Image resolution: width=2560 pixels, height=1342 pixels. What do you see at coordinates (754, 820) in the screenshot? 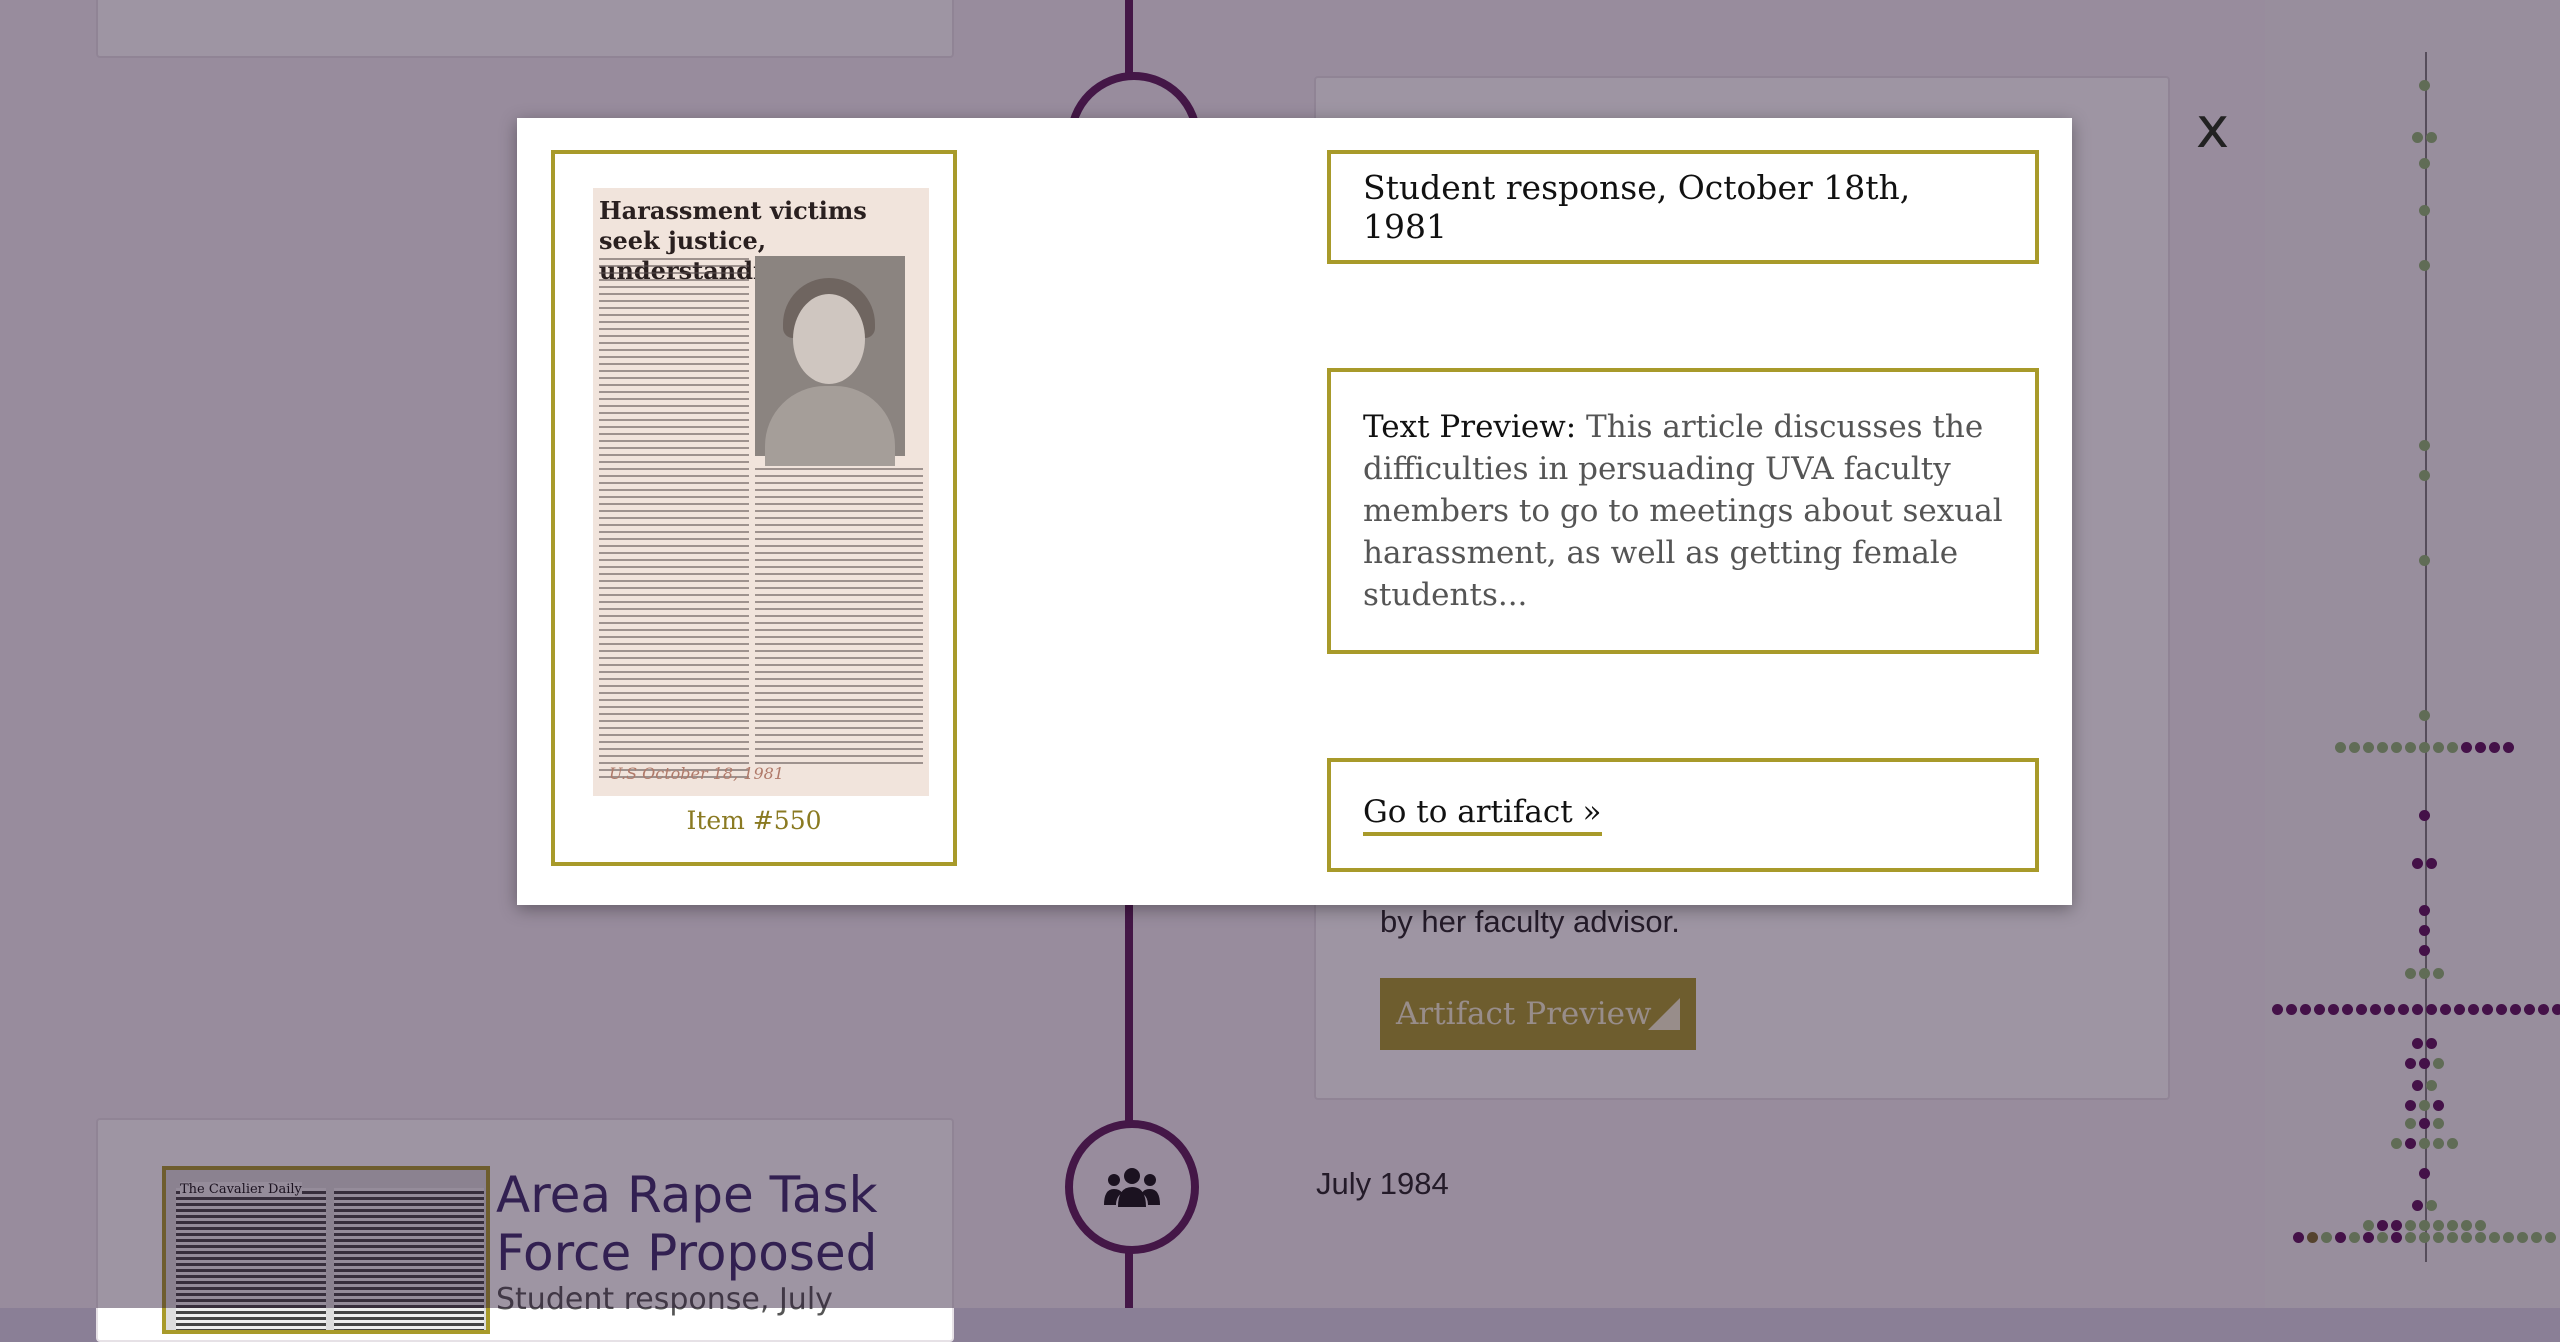
I see `item-number: Item #550` at bounding box center [754, 820].